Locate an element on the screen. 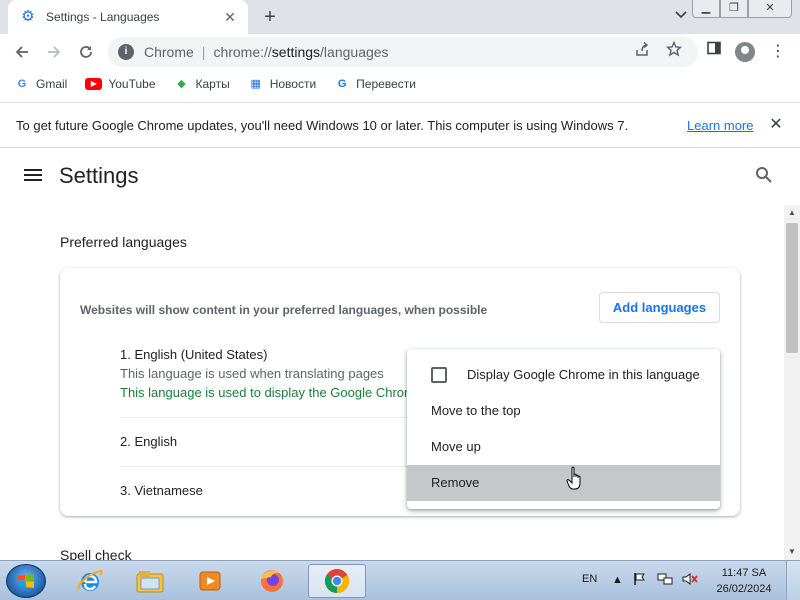  hand-cursor-icon is located at coordinates (576, 479).